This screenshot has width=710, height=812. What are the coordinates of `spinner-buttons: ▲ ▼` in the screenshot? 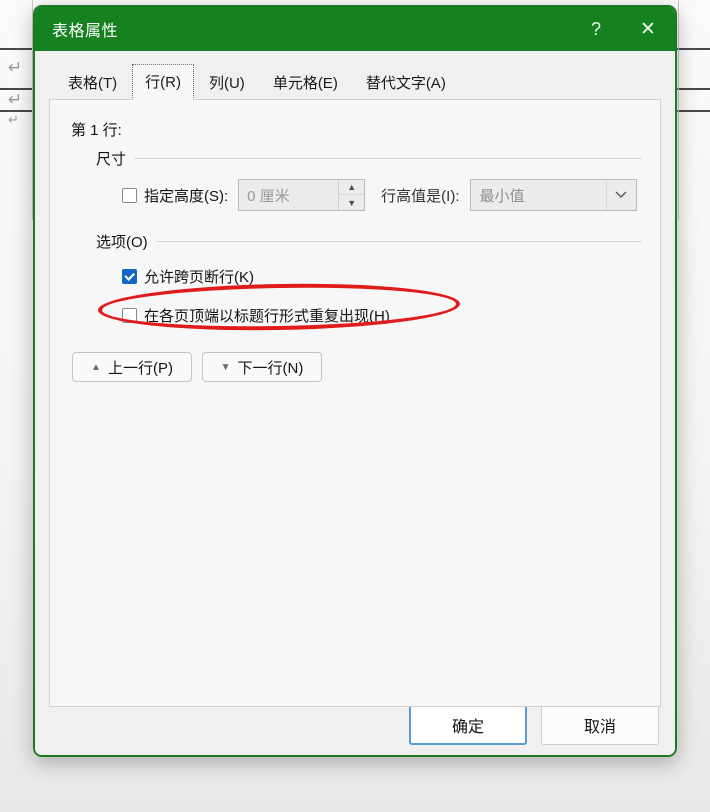 It's located at (351, 195).